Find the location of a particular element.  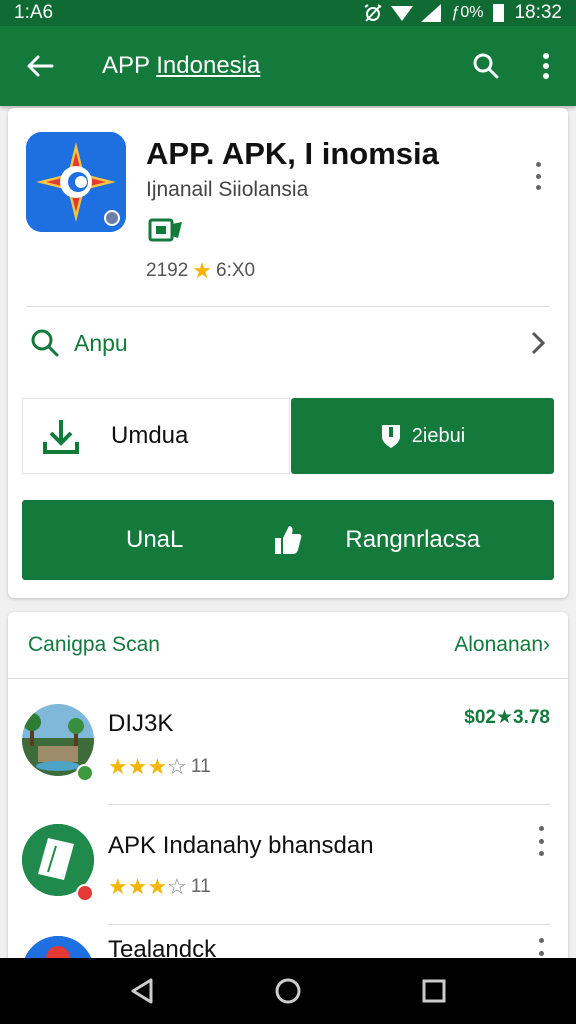

list-item-title: APK Indanahy bhansdan is located at coordinates (241, 845).